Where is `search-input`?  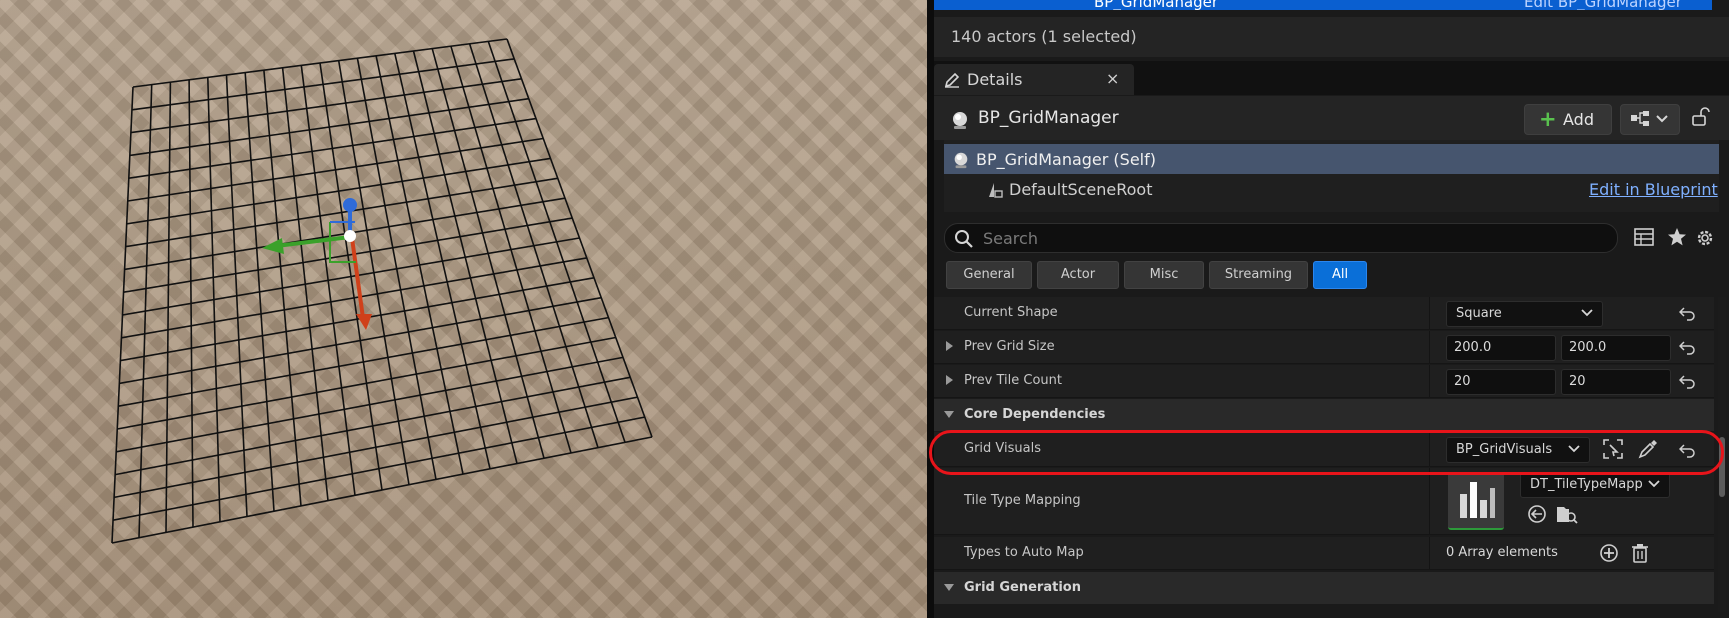
search-input is located at coordinates (1293, 238).